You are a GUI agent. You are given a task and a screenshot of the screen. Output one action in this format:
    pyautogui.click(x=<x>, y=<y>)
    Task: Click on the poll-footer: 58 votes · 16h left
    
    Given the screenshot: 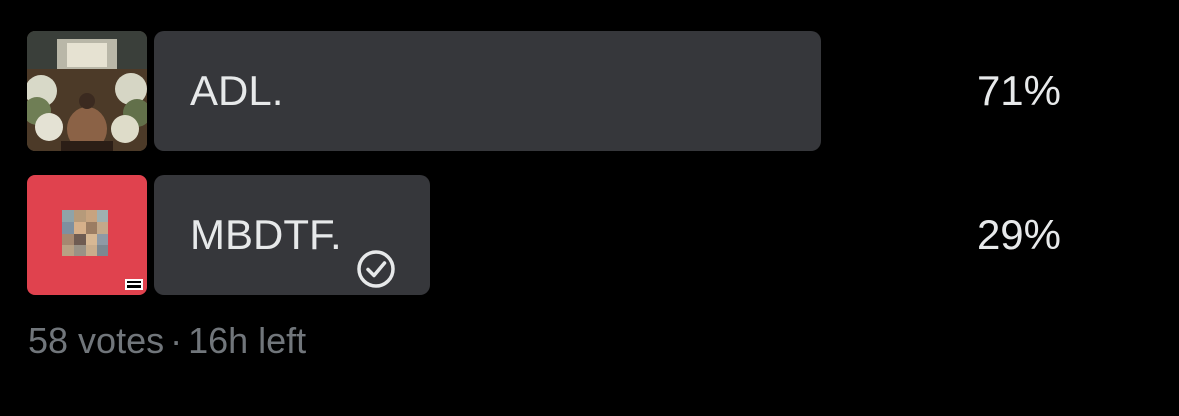 What is the action you would take?
    pyautogui.click(x=167, y=341)
    